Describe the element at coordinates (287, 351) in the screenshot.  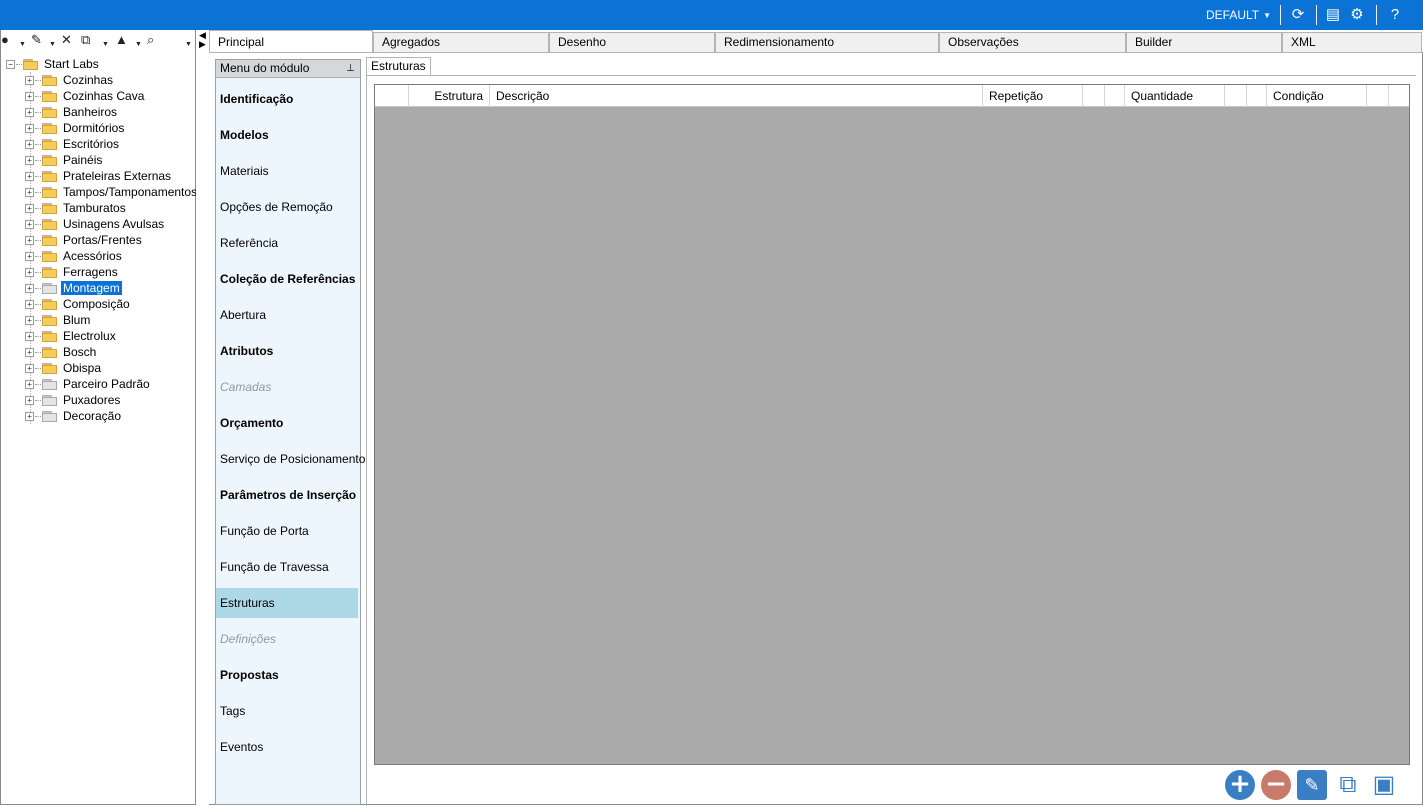
I see `menu-item: Atributos` at that location.